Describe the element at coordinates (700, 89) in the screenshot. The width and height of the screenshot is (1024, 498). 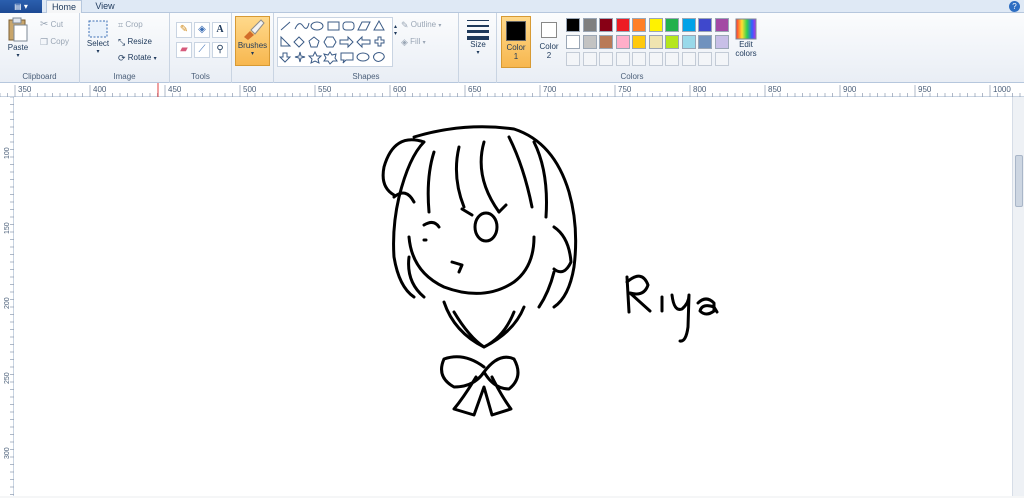
I see `ruler-label: 800` at that location.